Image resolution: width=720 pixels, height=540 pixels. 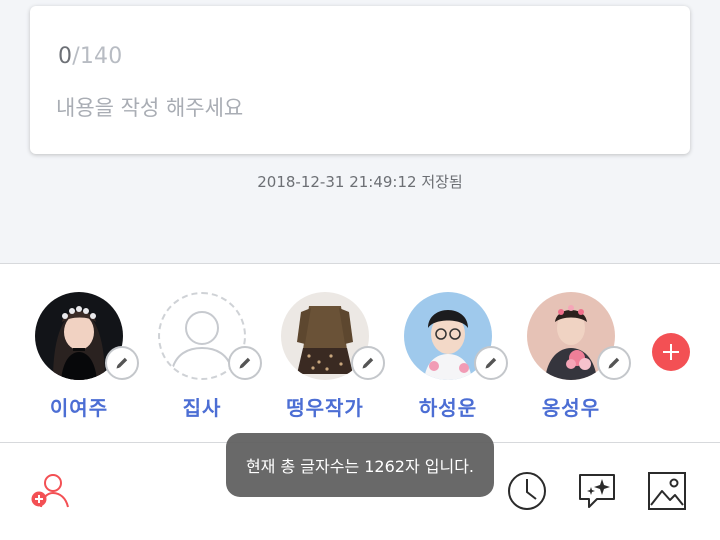 I want to click on char-limit: /140, so click(x=97, y=56).